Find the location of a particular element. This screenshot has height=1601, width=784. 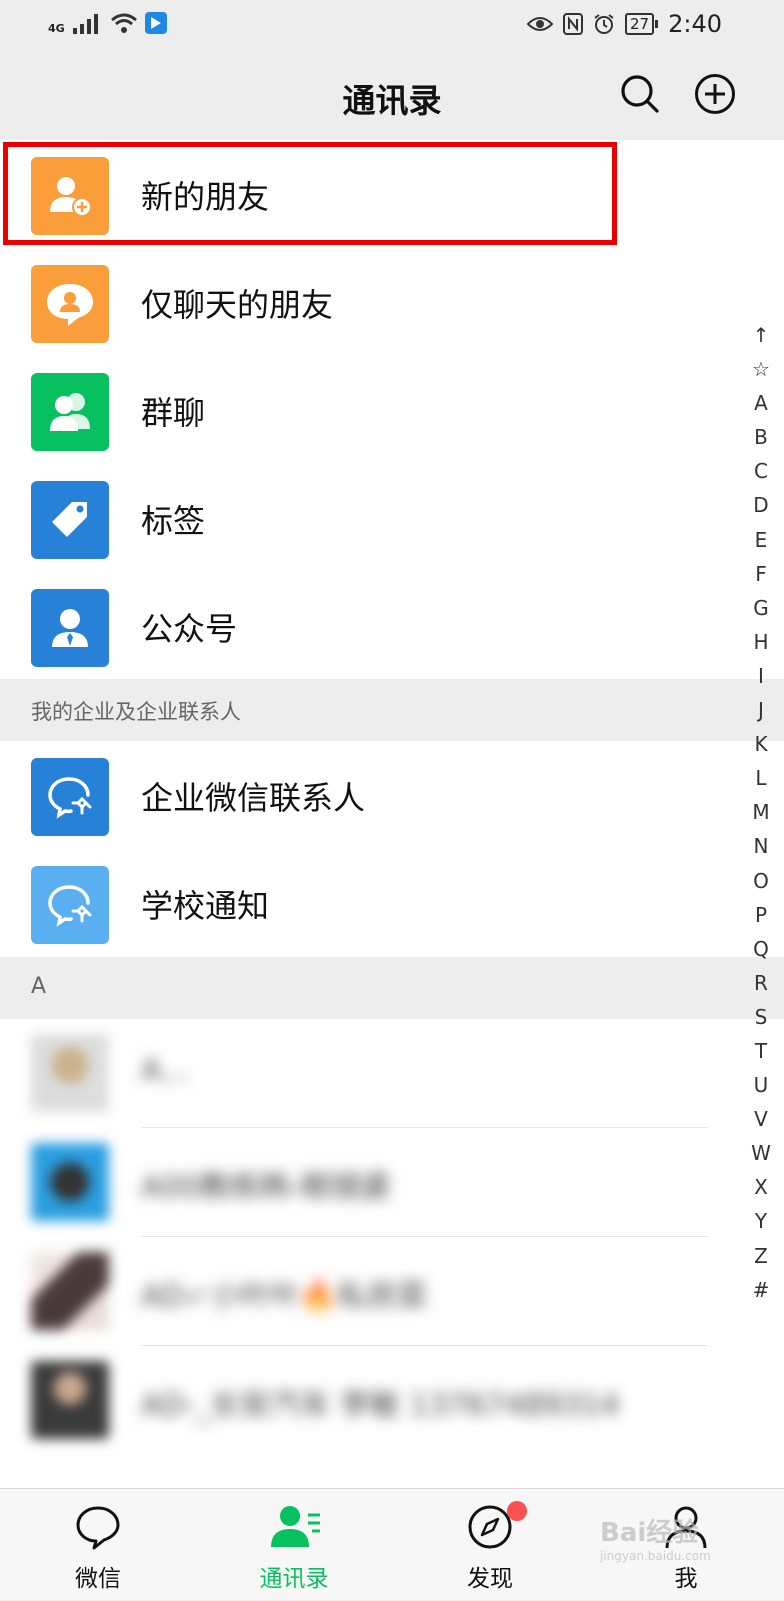

tab-label: 我 is located at coordinates (686, 1579).